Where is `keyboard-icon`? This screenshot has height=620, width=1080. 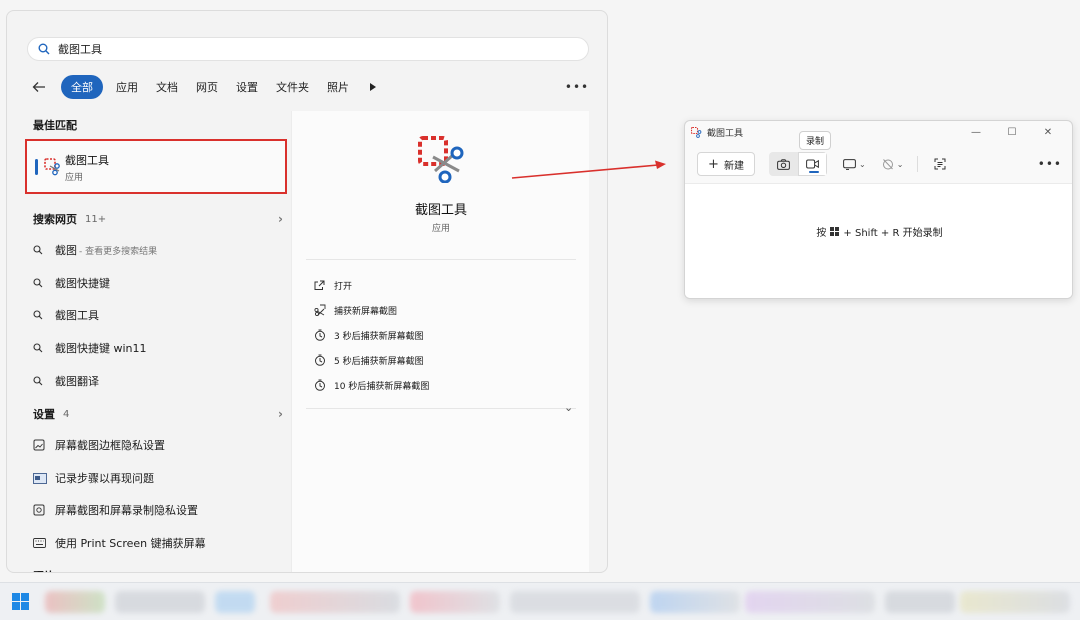 keyboard-icon is located at coordinates (39, 543).